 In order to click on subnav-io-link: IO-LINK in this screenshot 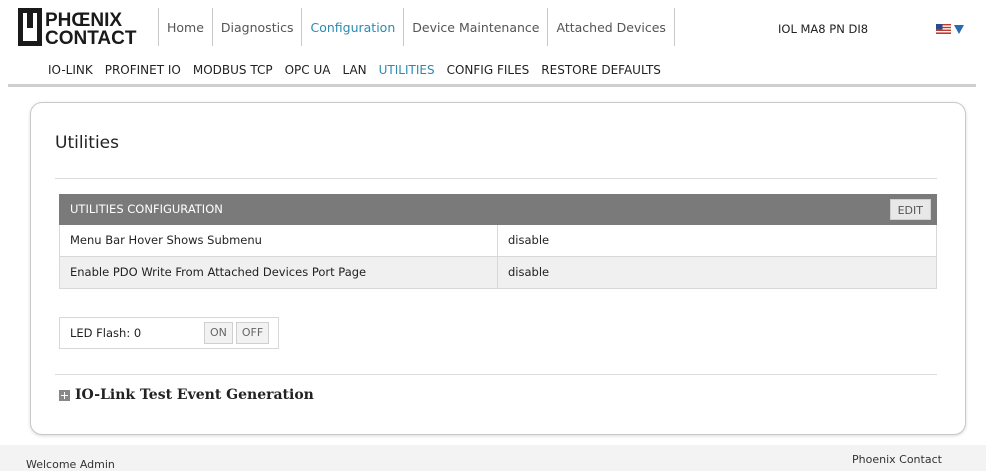, I will do `click(70, 73)`.